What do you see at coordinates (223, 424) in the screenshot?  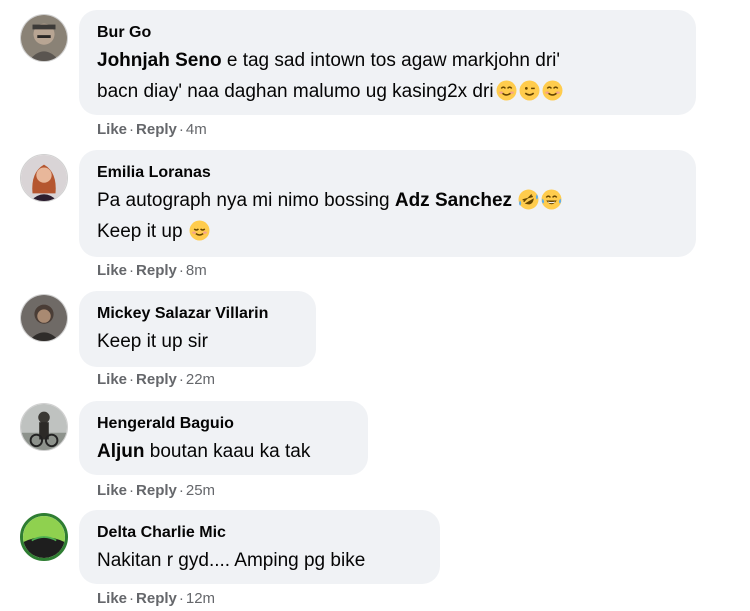 I see `comment-author: Hengerald Baguio` at bounding box center [223, 424].